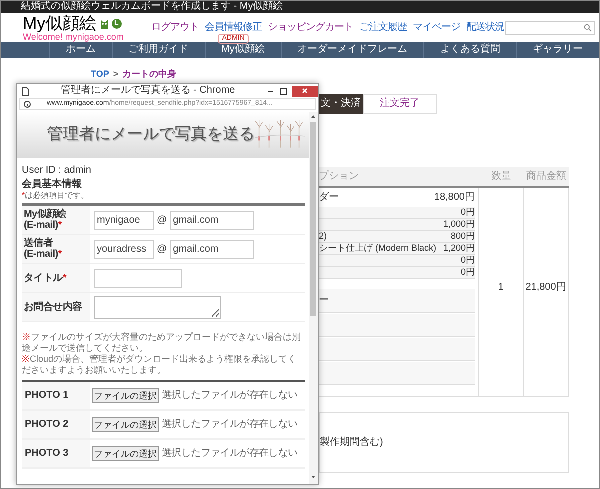  I want to click on header-link: マイページ, so click(436, 27).